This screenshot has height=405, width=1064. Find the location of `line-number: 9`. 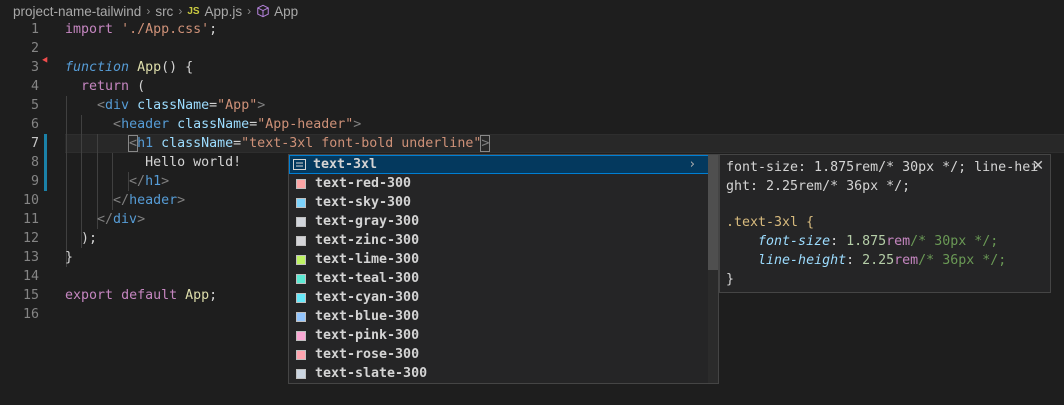

line-number: 9 is located at coordinates (34, 181).